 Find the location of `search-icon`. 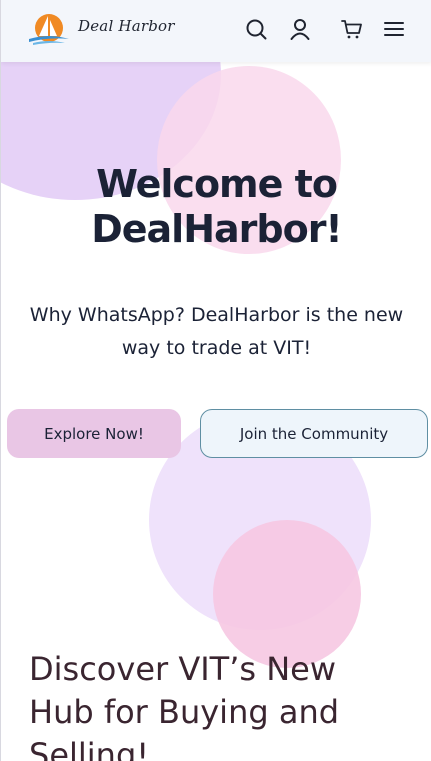

search-icon is located at coordinates (256, 29).